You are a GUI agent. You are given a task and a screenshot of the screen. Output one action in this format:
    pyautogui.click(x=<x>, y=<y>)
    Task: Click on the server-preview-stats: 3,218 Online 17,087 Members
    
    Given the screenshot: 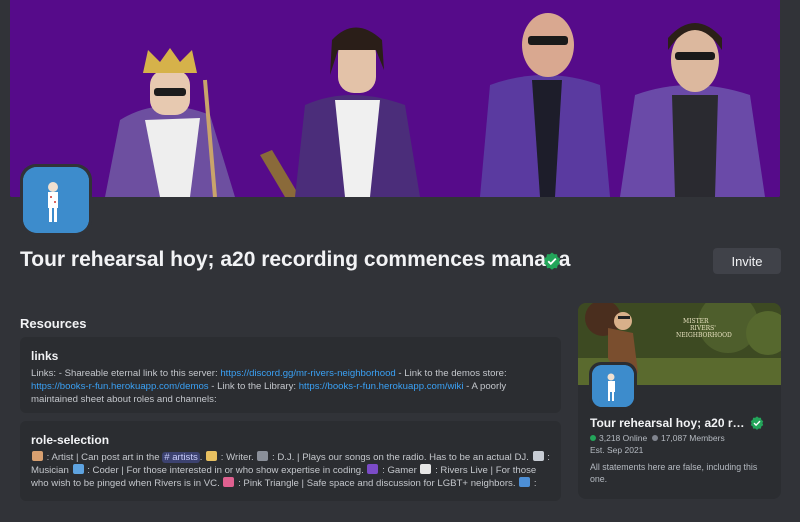 What is the action you would take?
    pyautogui.click(x=657, y=438)
    